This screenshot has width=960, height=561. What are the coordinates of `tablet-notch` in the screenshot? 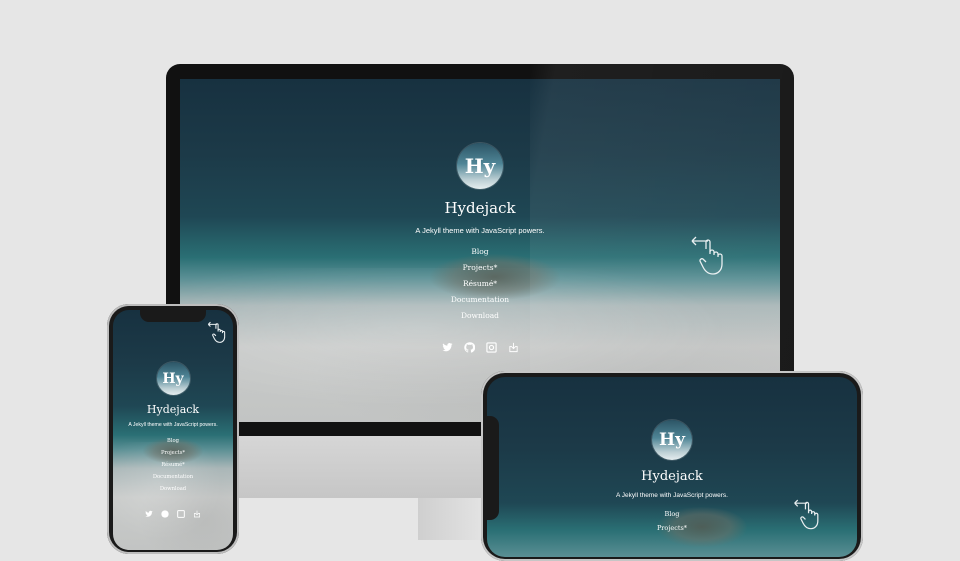 It's located at (492, 468).